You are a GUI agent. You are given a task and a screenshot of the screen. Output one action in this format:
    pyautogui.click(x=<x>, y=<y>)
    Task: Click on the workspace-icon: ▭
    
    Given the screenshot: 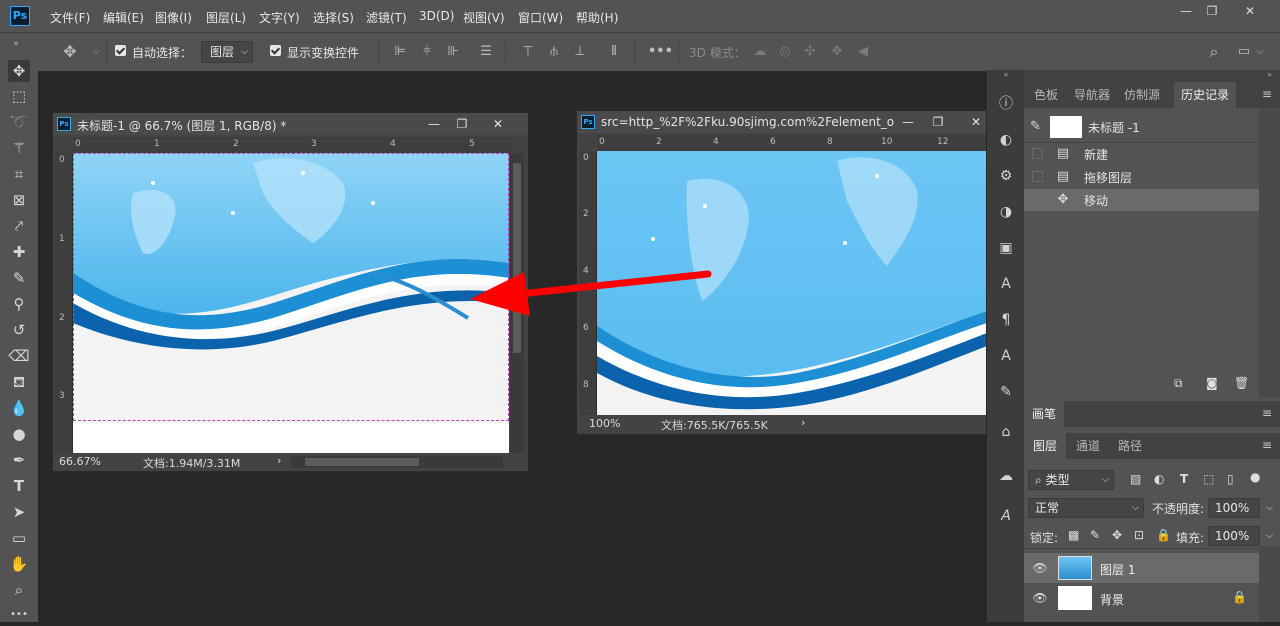 What is the action you would take?
    pyautogui.click(x=1244, y=52)
    